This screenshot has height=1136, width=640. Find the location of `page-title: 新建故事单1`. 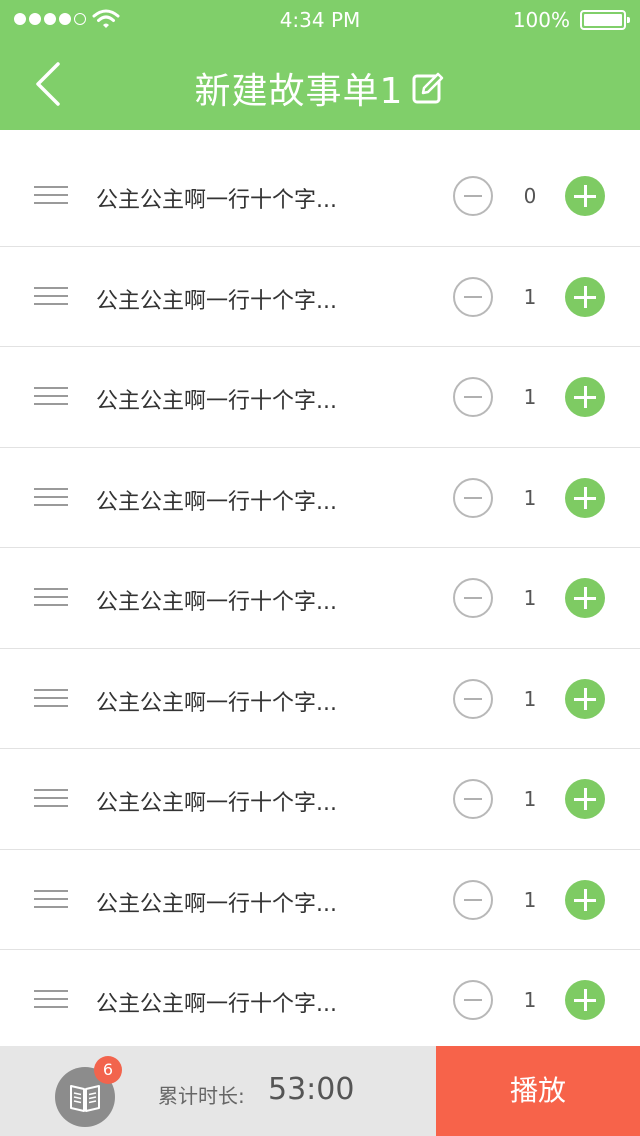

page-title: 新建故事单1 is located at coordinates (299, 91).